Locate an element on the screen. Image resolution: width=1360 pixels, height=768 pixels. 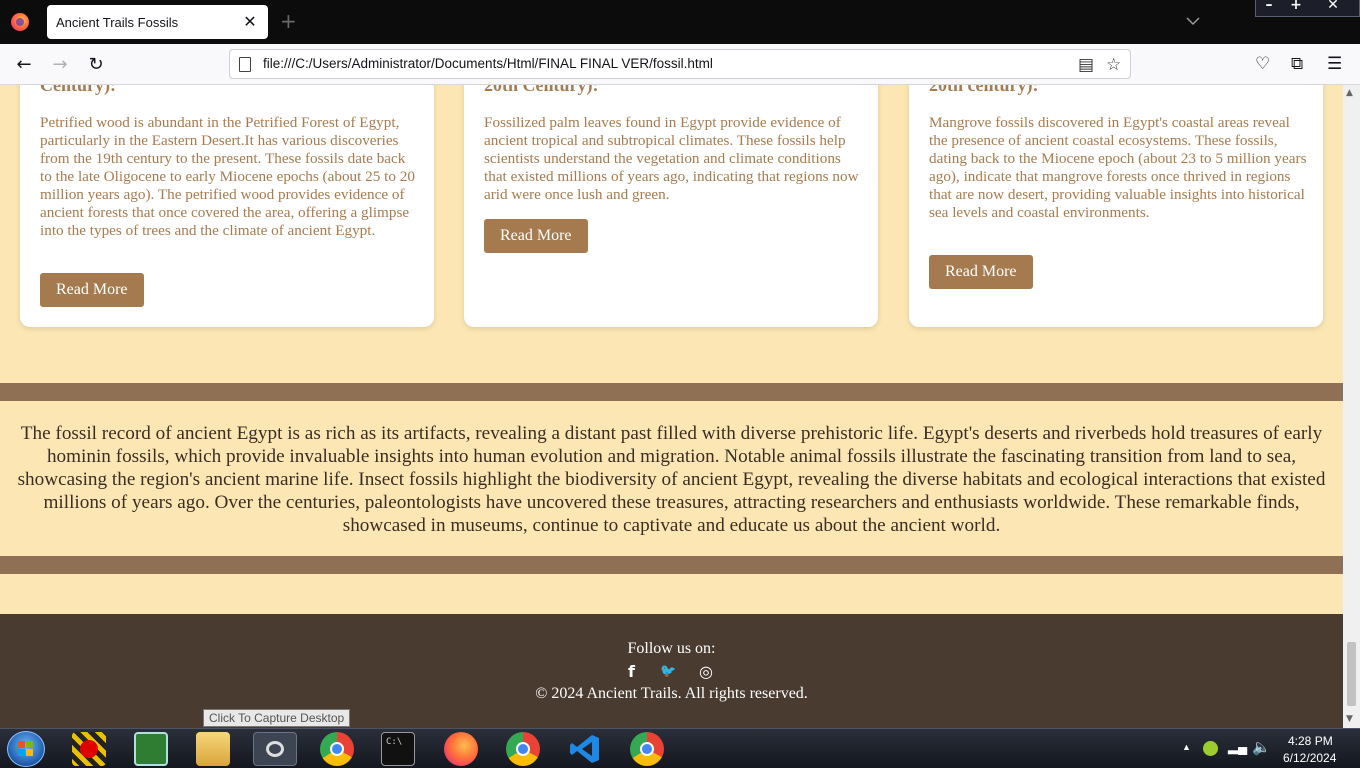
taskbar-vscode-icon is located at coordinates (585, 749).